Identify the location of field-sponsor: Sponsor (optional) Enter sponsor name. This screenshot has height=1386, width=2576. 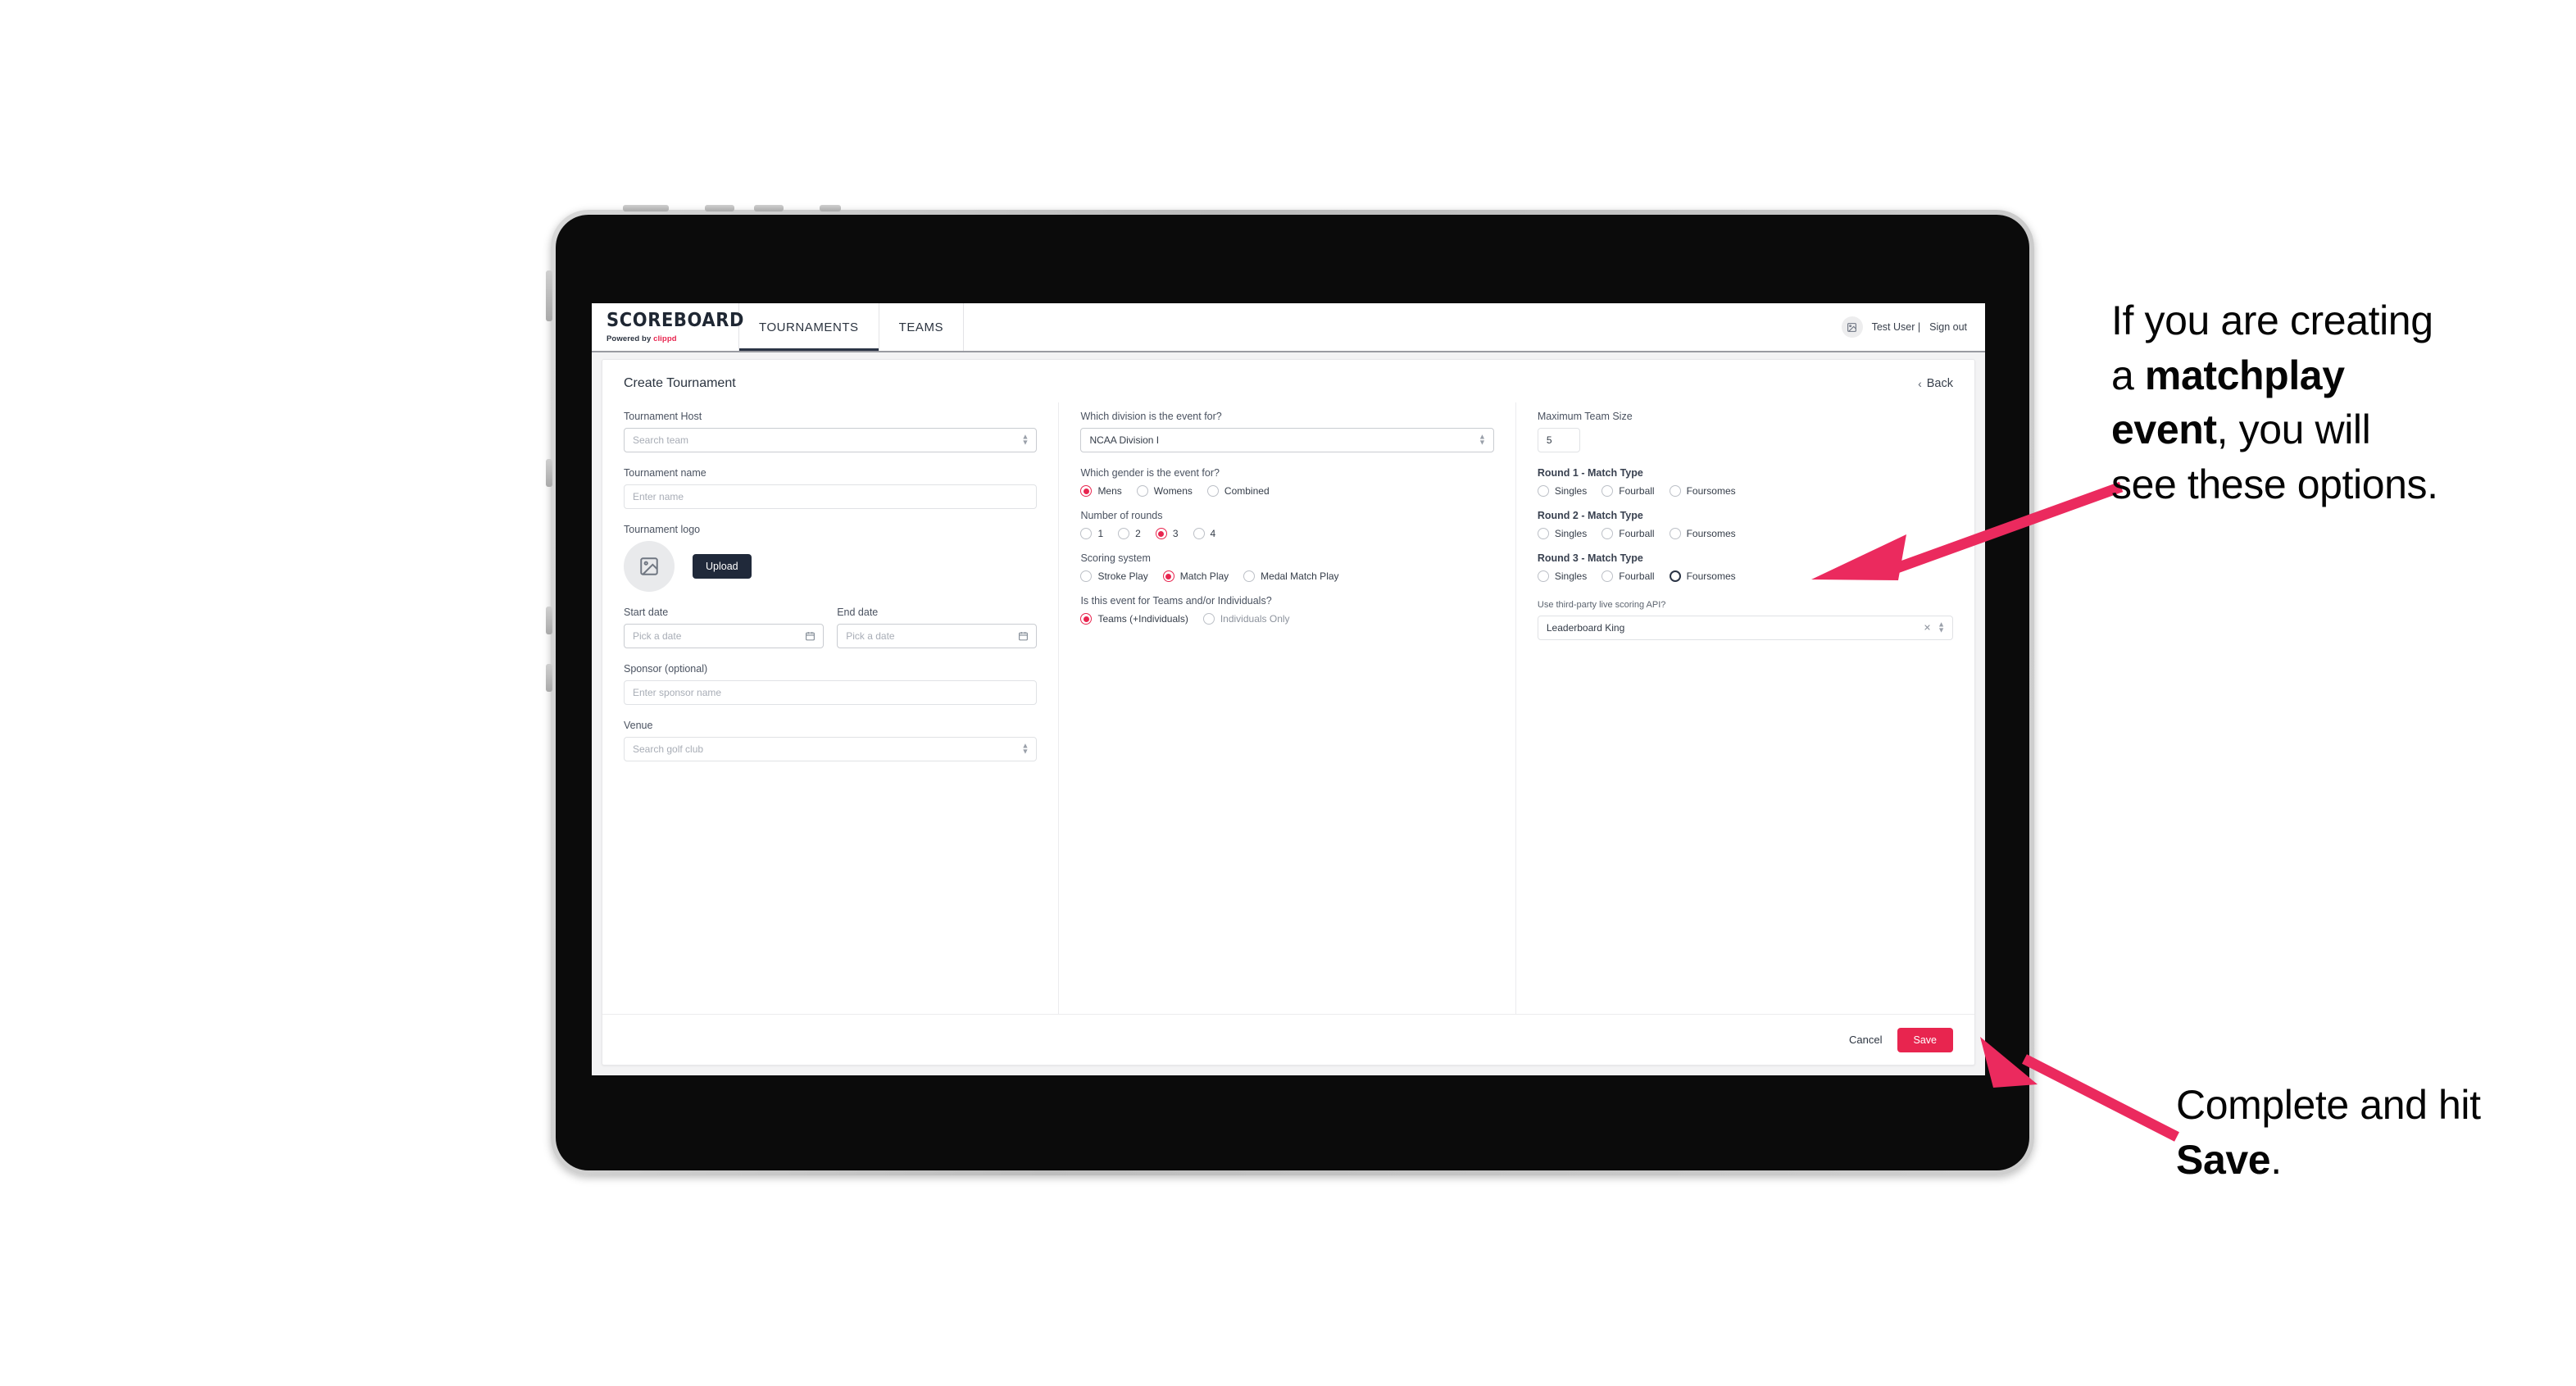
(831, 684).